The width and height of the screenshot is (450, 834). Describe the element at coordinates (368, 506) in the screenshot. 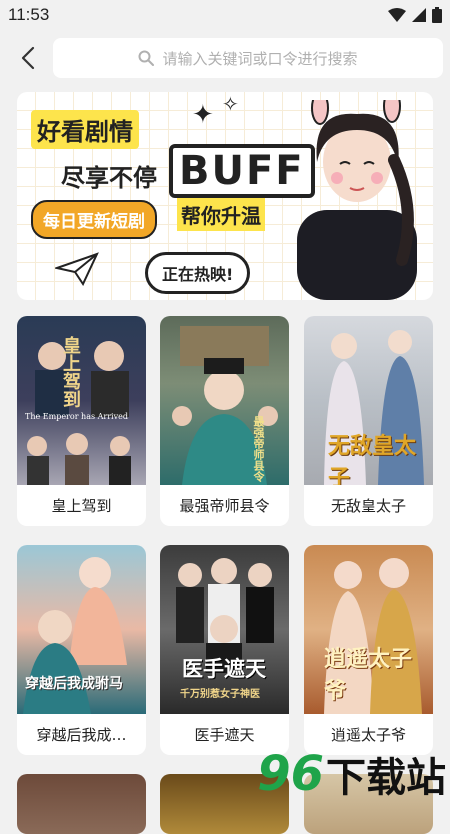

I see `drama-title: 无敌皇太子` at that location.